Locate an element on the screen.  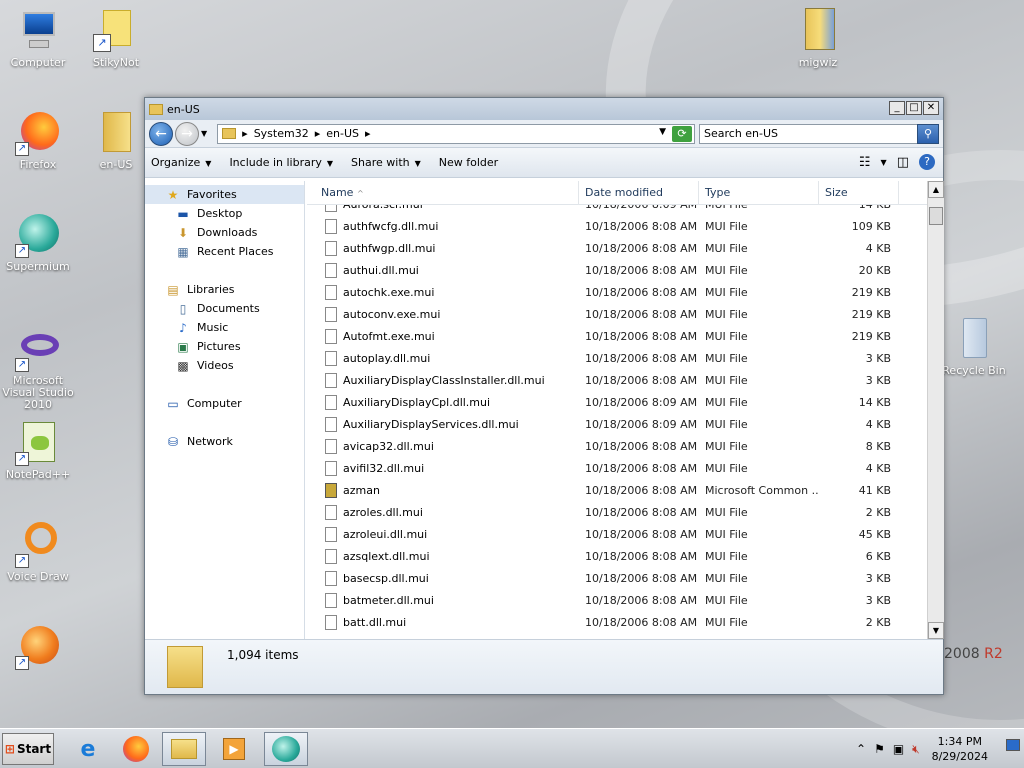
column-date-modified: Date modified is located at coordinates (639, 193).